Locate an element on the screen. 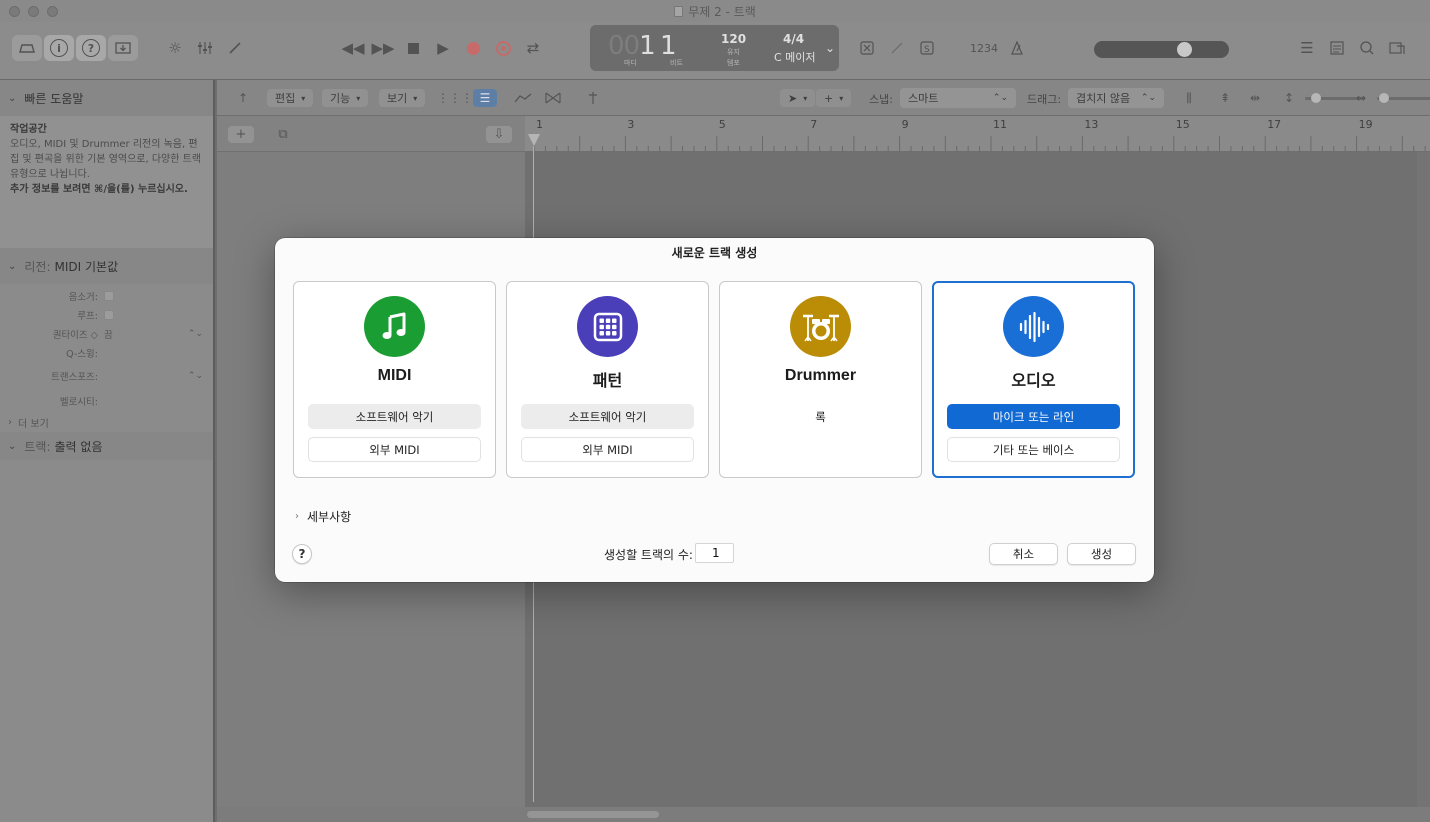  option-guitar-or-bass: 기타 또는 베이스 is located at coordinates (1033, 449).